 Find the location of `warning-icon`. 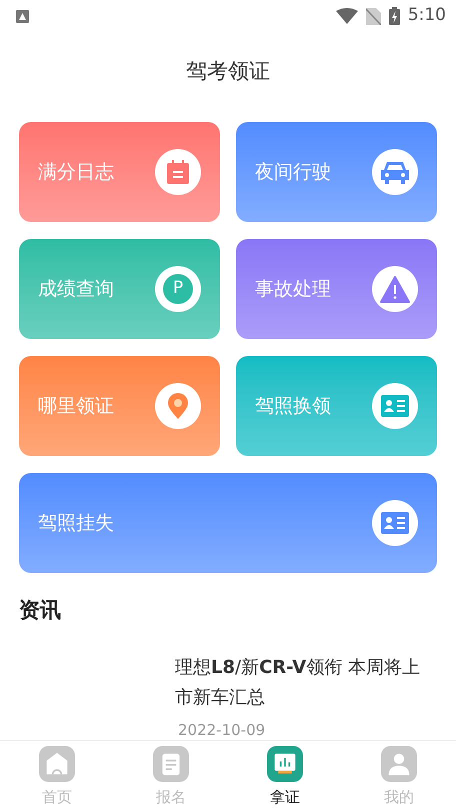

warning-icon is located at coordinates (395, 289).